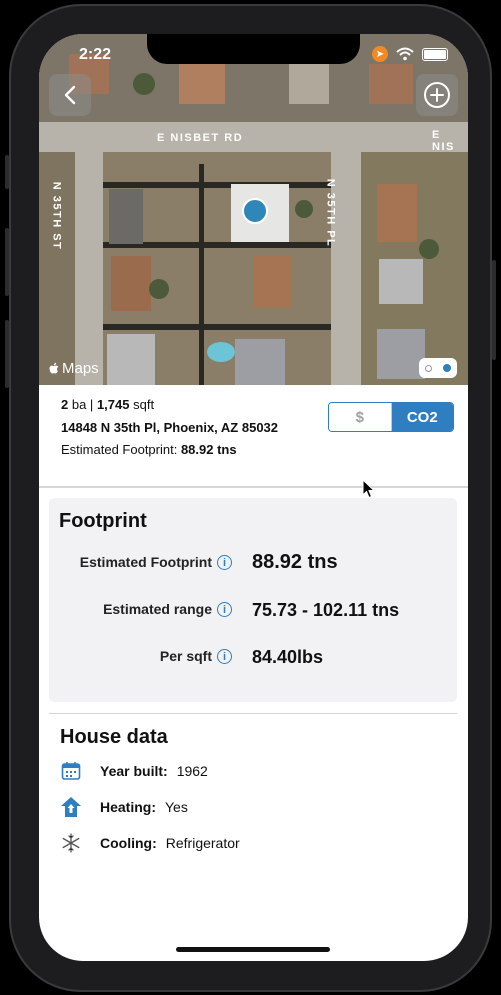 The height and width of the screenshot is (995, 501). I want to click on snowflake-icon, so click(71, 843).